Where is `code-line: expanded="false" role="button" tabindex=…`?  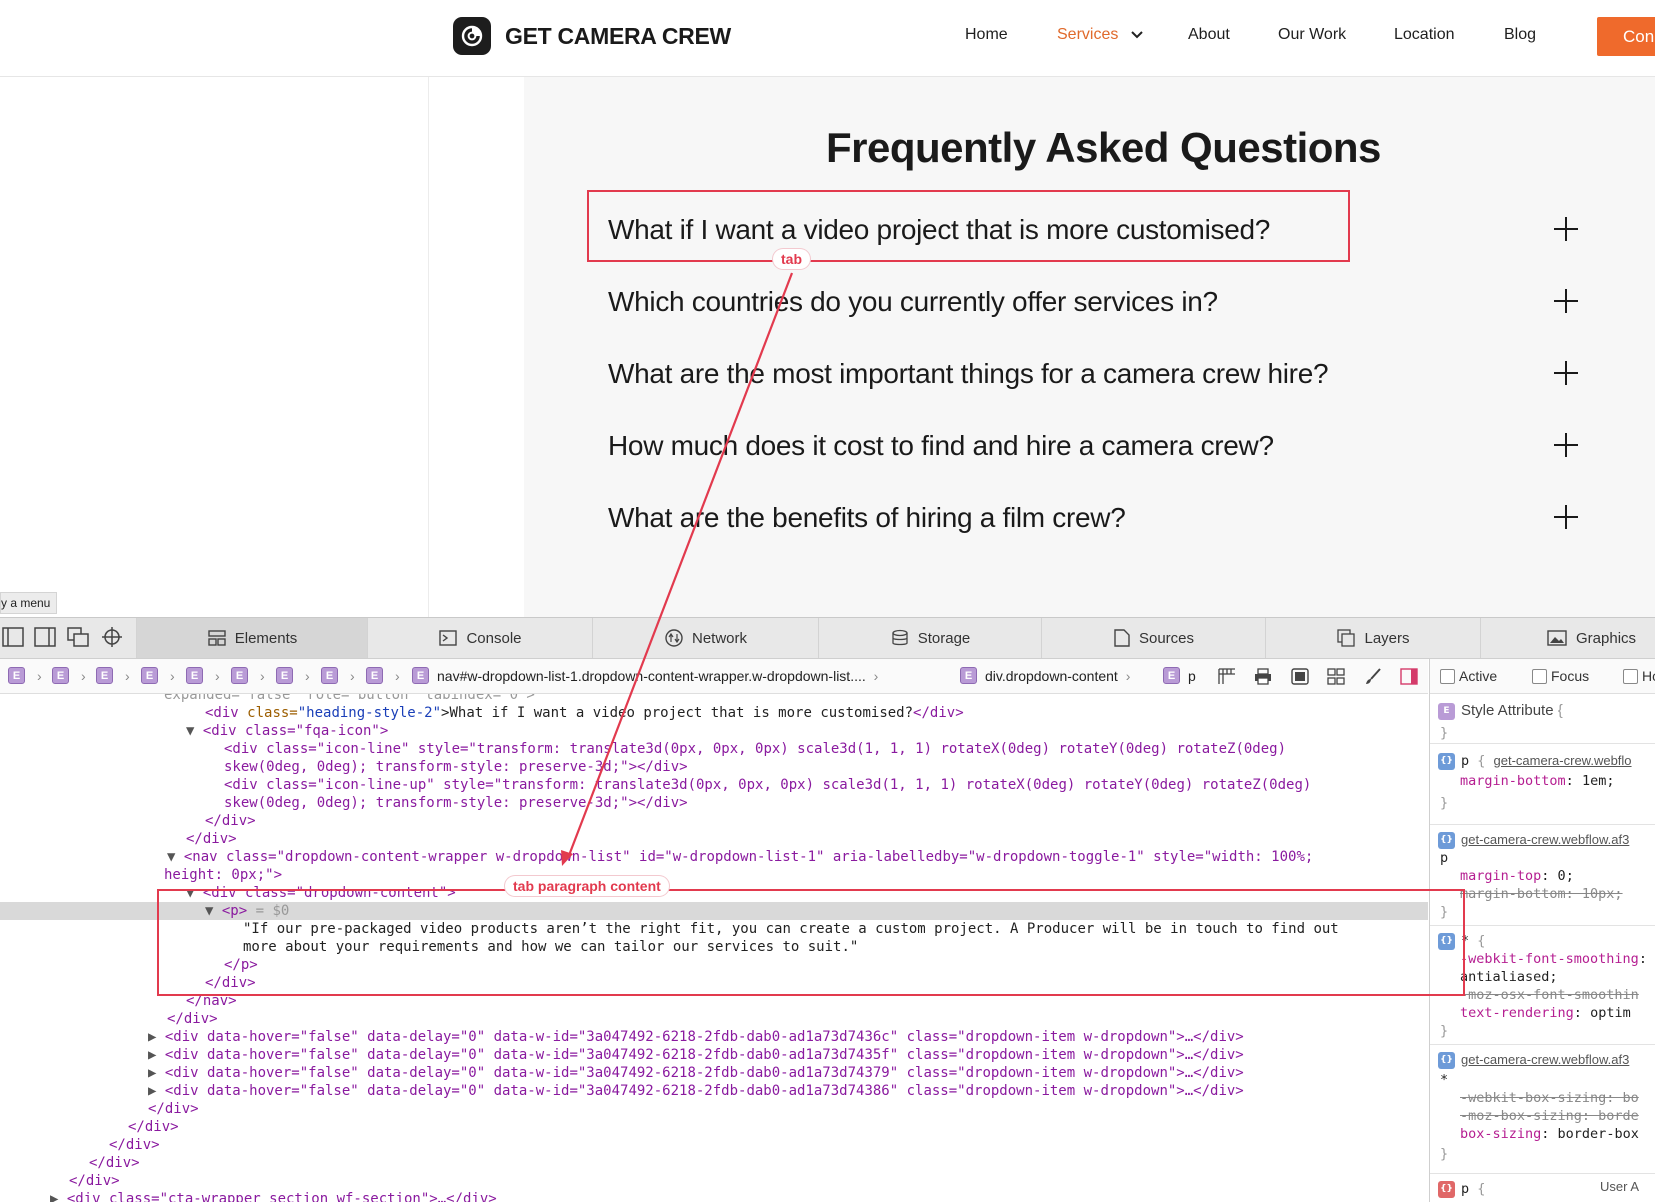 code-line: expanded="false" role="button" tabindex=… is located at coordinates (714, 699).